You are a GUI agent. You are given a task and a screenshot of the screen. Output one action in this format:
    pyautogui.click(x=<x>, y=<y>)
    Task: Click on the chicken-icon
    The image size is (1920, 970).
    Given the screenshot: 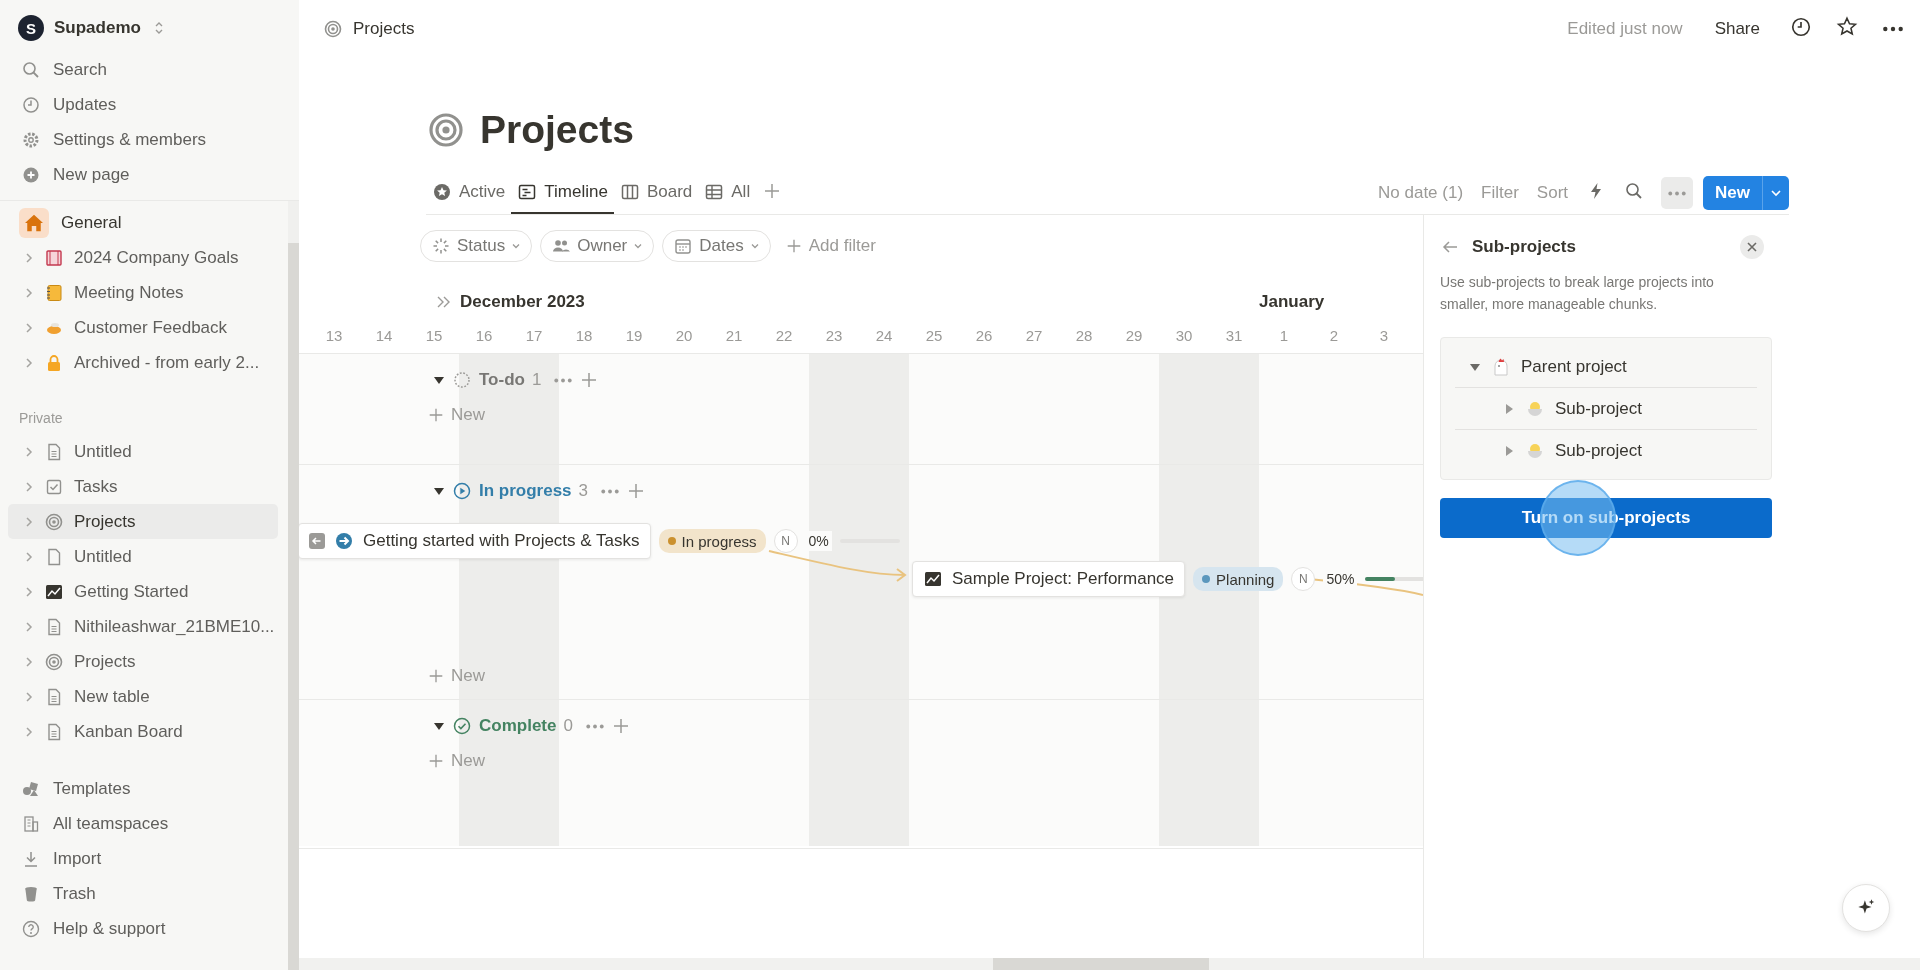 What is the action you would take?
    pyautogui.click(x=1501, y=366)
    